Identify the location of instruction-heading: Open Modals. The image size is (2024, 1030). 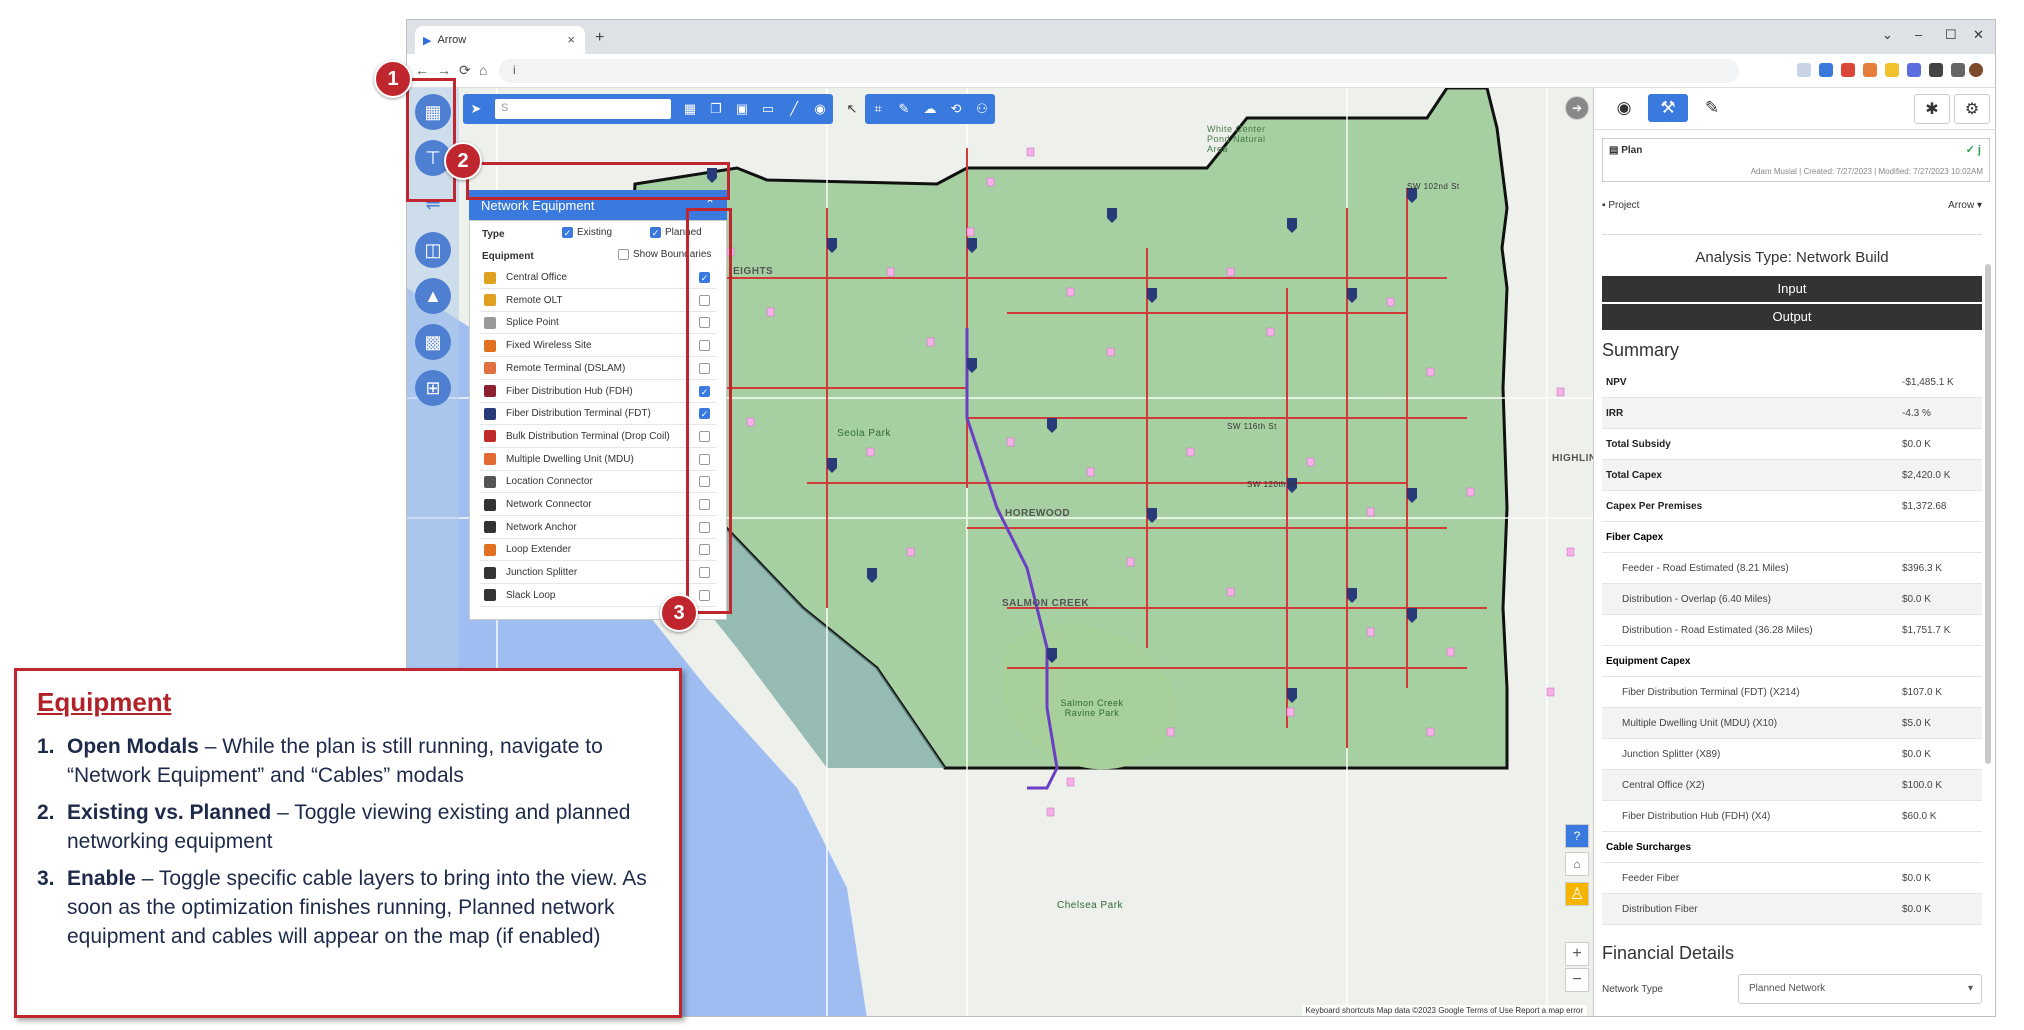
(133, 746).